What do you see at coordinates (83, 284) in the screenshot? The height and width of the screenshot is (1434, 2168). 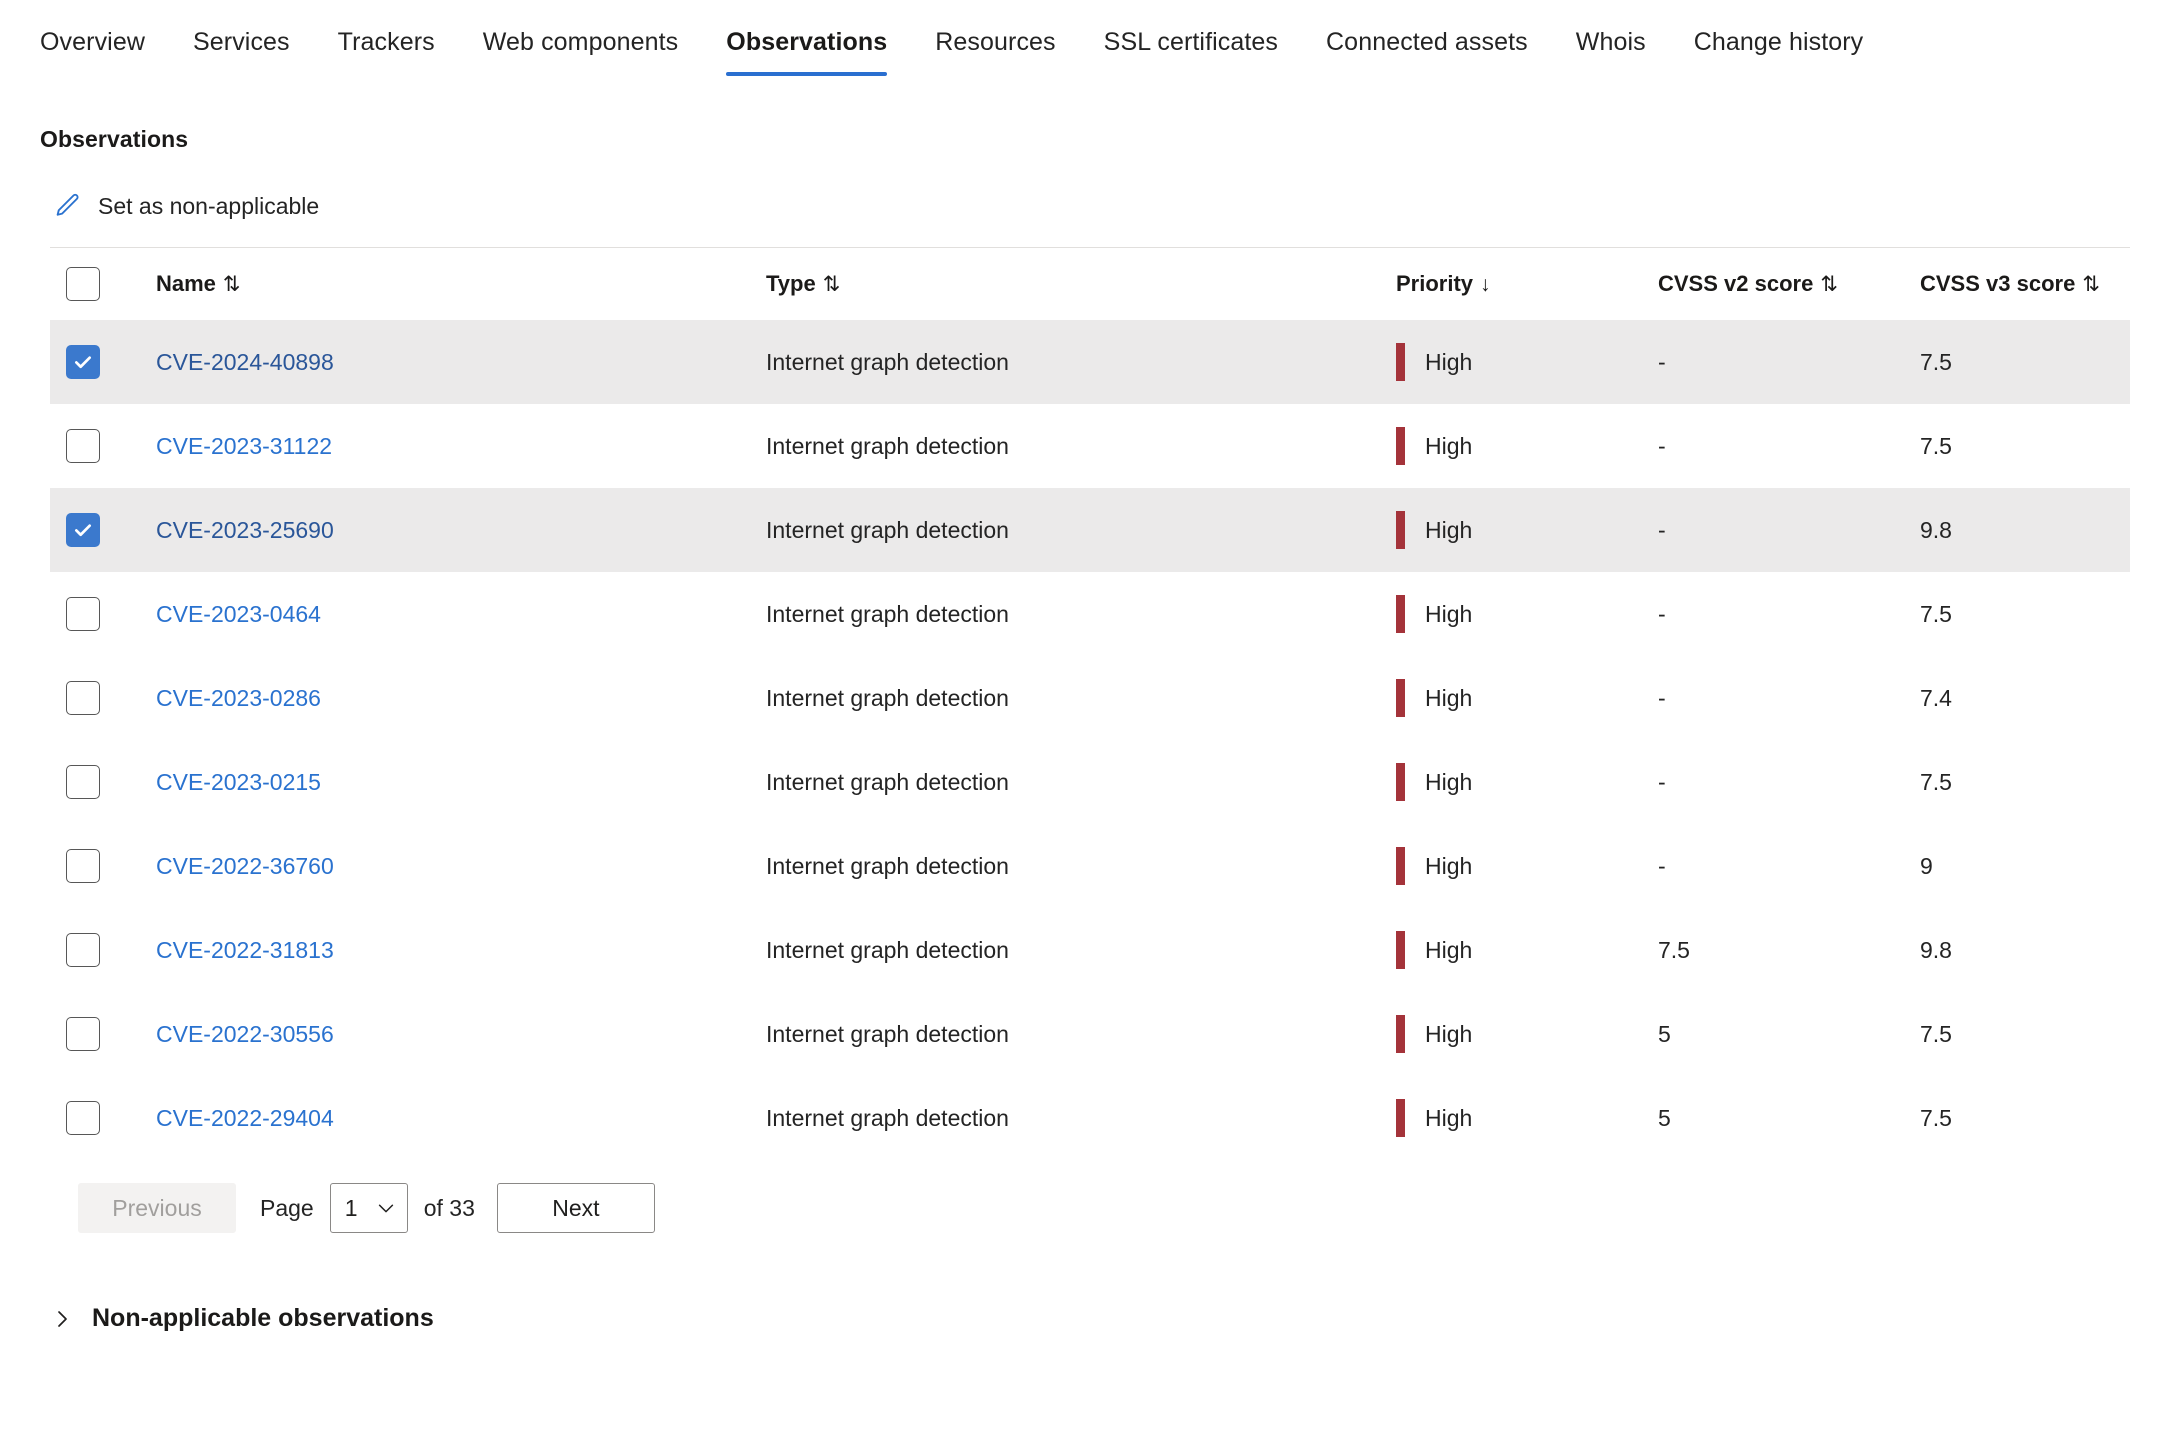 I see `select-all-checkbox` at bounding box center [83, 284].